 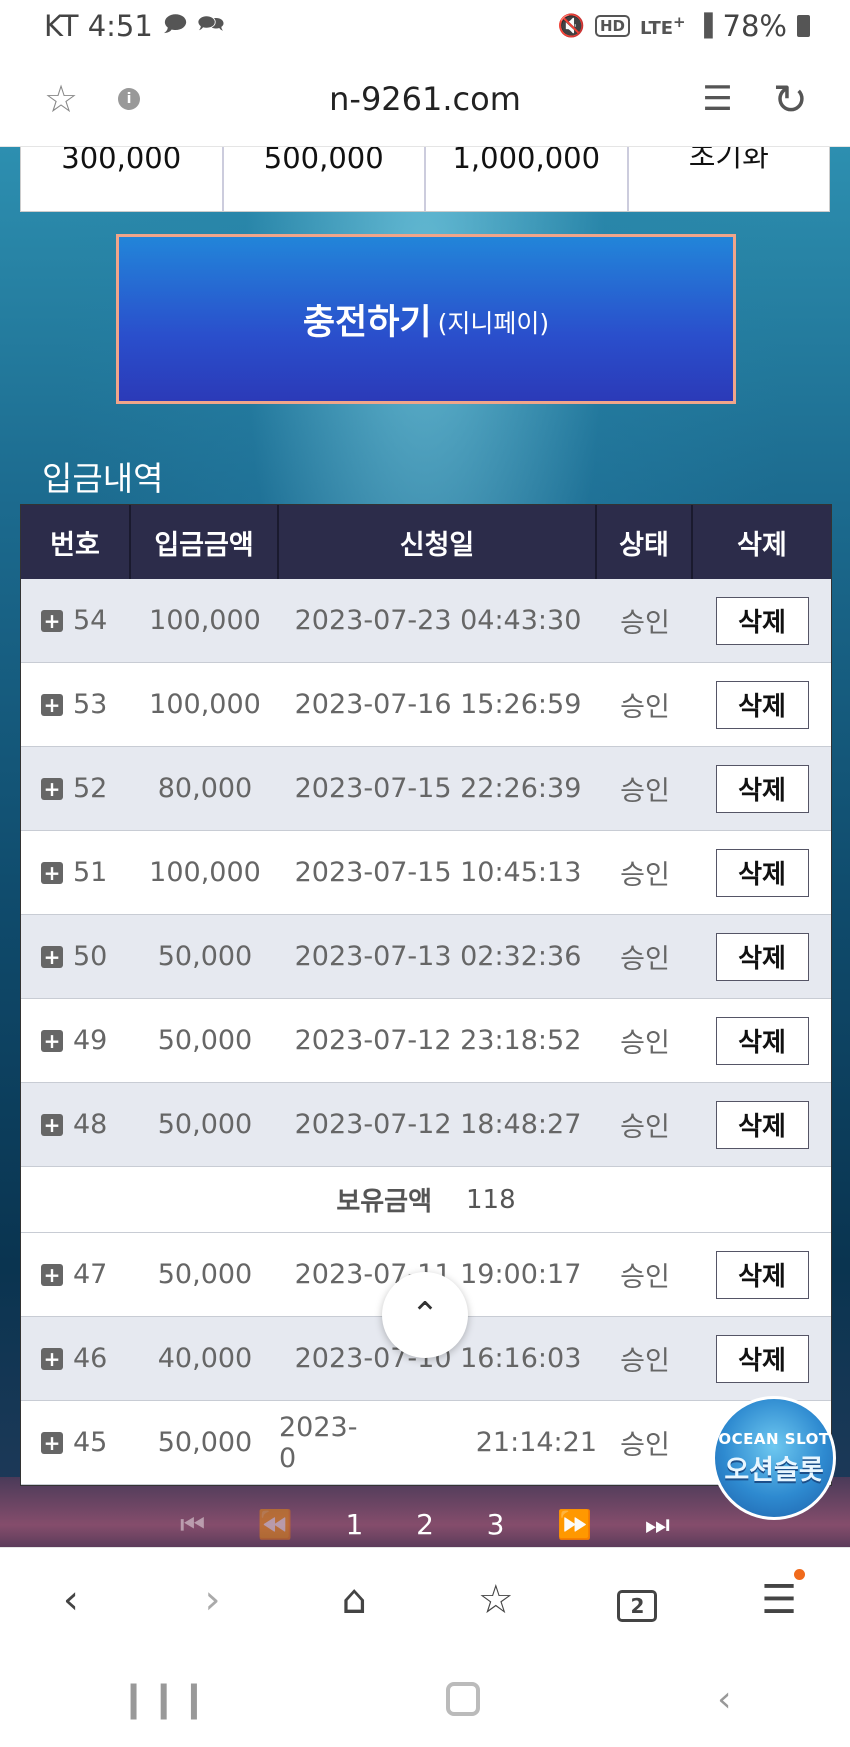 I want to click on column-header-no: 번호, so click(x=76, y=542).